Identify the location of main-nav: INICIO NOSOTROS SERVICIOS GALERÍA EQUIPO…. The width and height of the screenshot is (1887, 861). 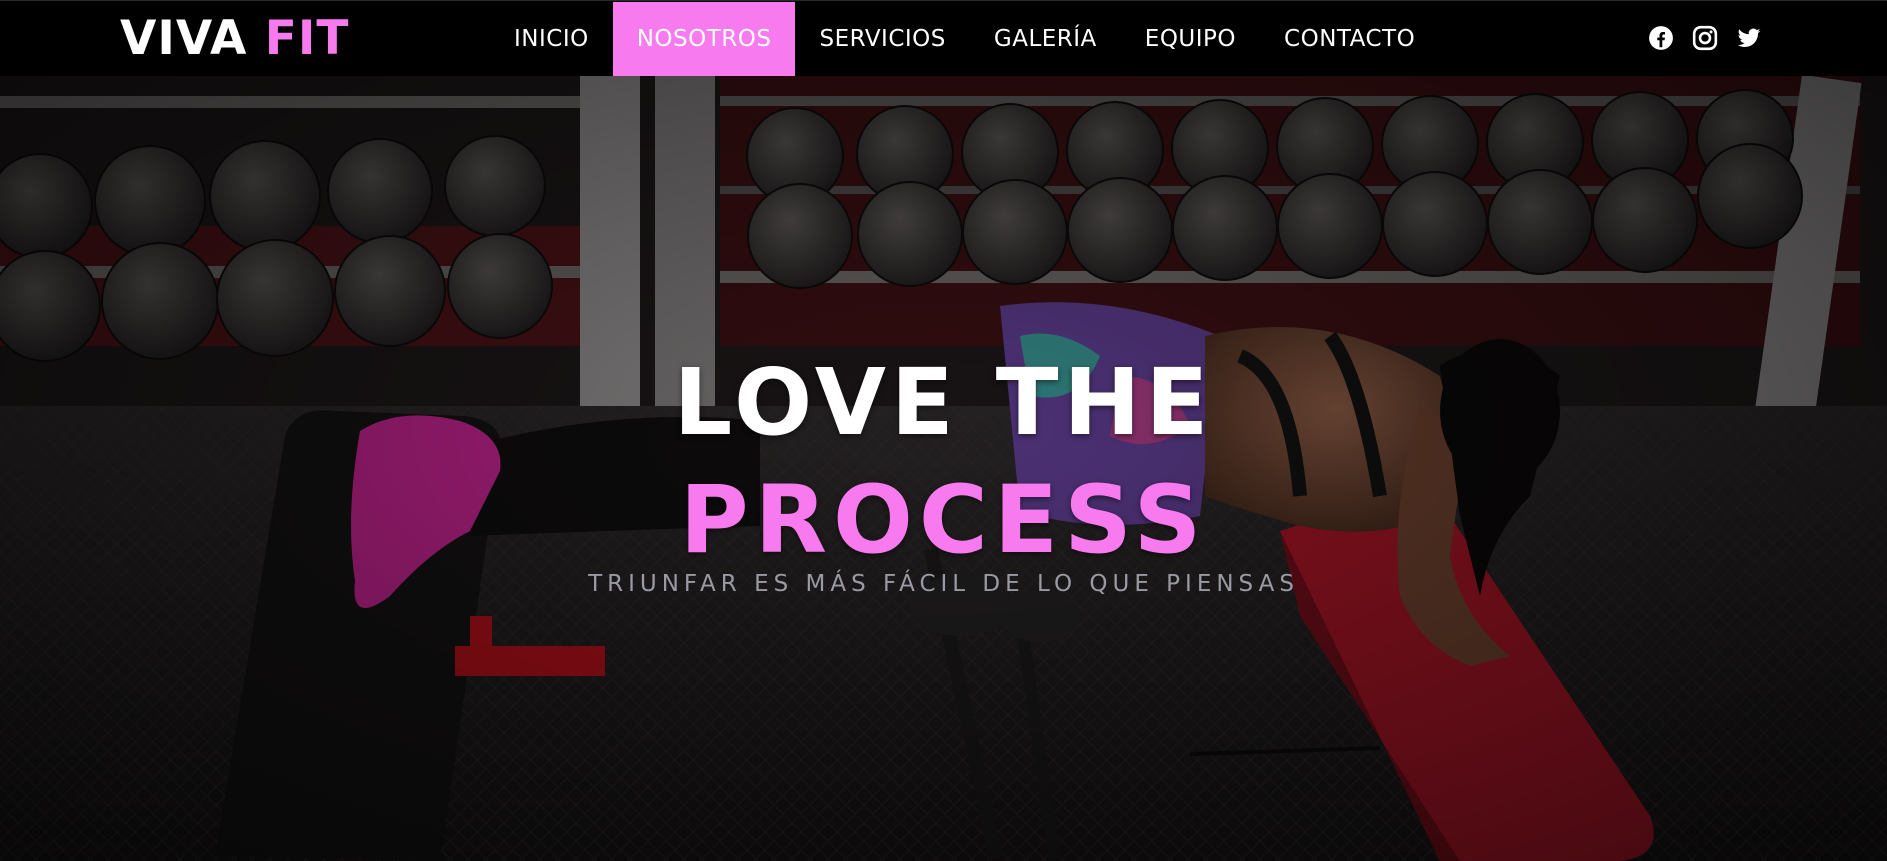
(964, 39).